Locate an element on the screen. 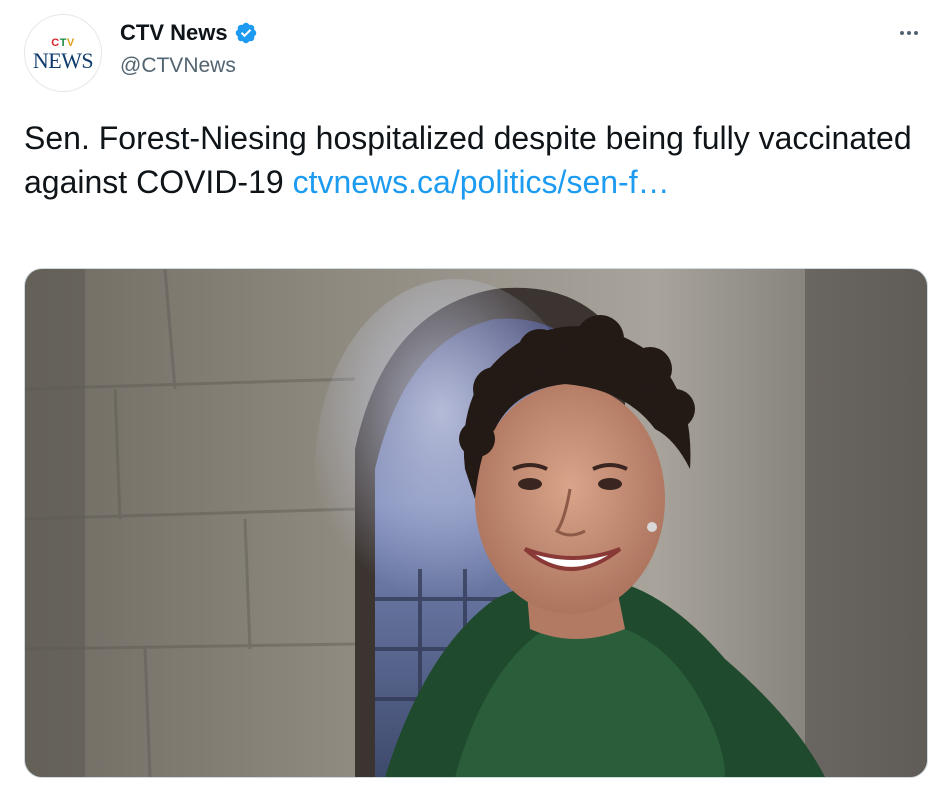 The height and width of the screenshot is (798, 942). display-name: CTV News is located at coordinates (174, 33).